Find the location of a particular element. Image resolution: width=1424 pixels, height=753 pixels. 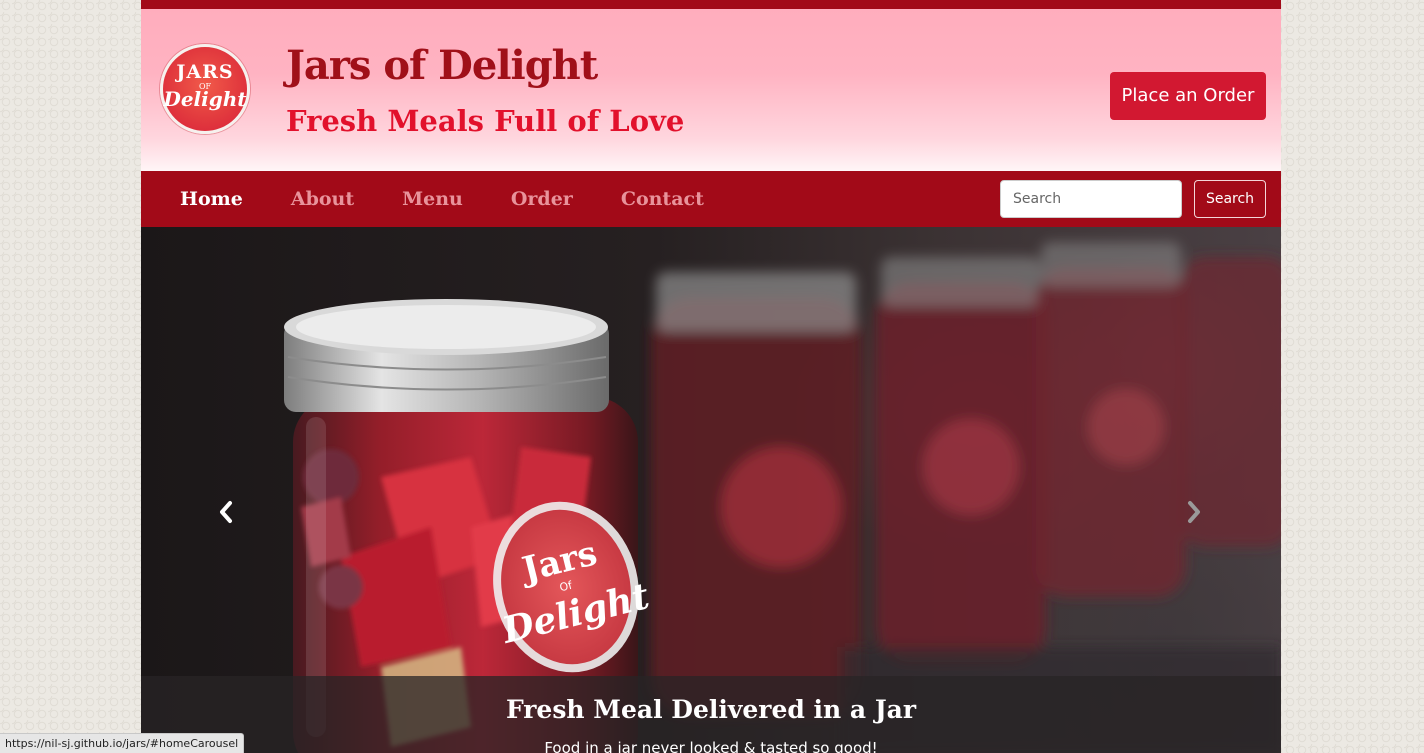

carousel-prev-button is located at coordinates (226, 512).